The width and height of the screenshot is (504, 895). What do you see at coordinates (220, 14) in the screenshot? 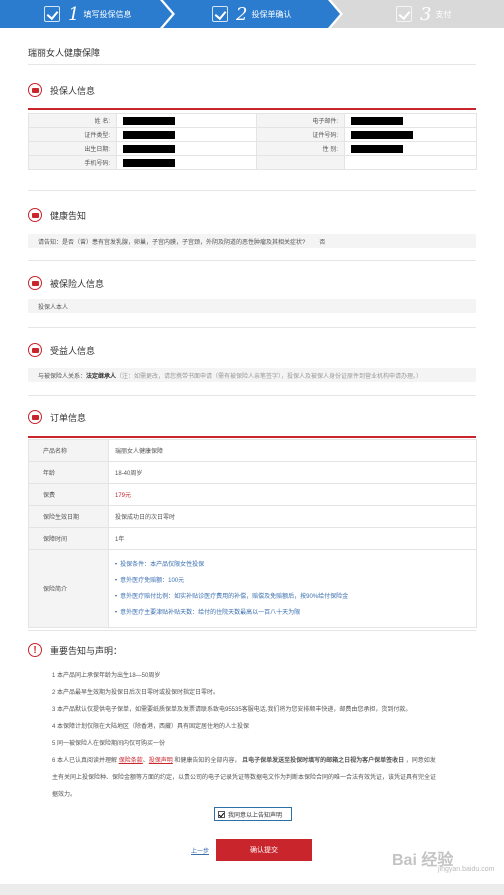
I see `check-icon` at bounding box center [220, 14].